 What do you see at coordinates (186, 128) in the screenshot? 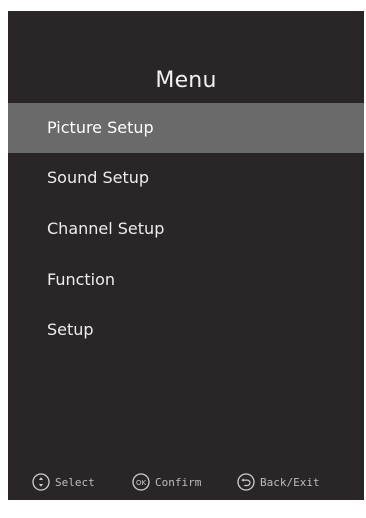
I see `menu-item-picture-setup: Picture Setup` at bounding box center [186, 128].